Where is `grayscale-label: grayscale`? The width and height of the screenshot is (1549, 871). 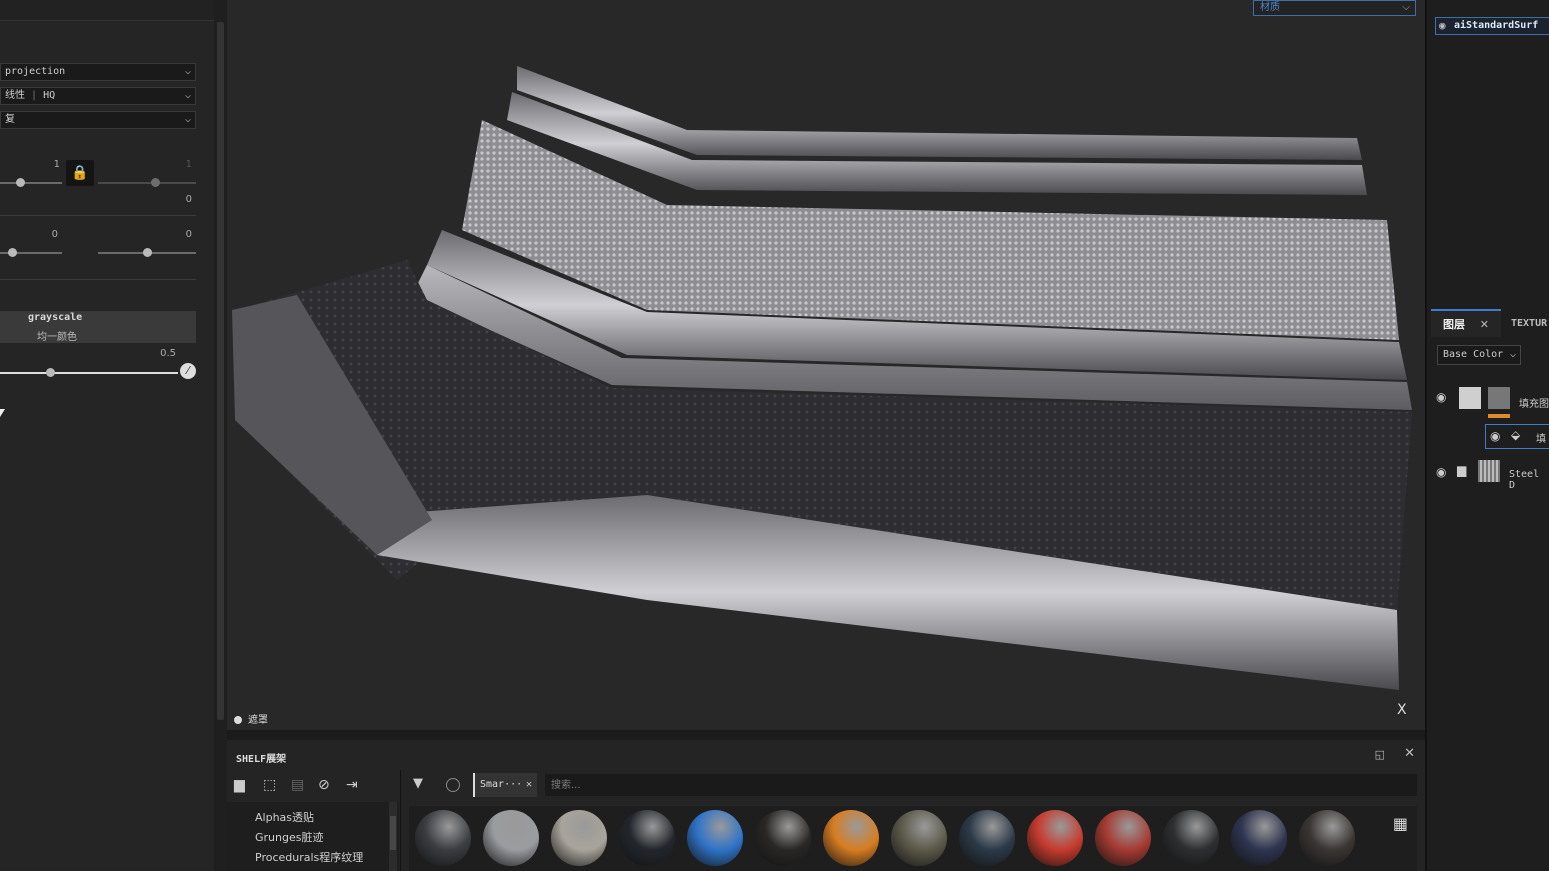
grayscale-label: grayscale is located at coordinates (55, 317).